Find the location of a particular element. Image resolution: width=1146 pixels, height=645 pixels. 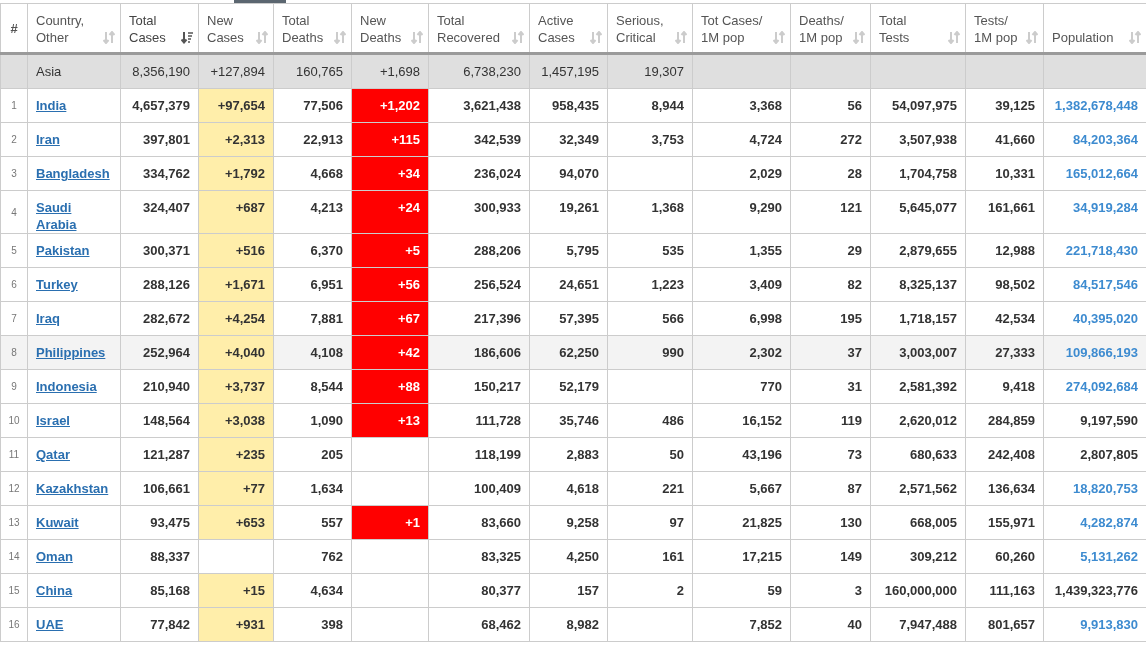

table-cell: 111,163 is located at coordinates (1004, 590).